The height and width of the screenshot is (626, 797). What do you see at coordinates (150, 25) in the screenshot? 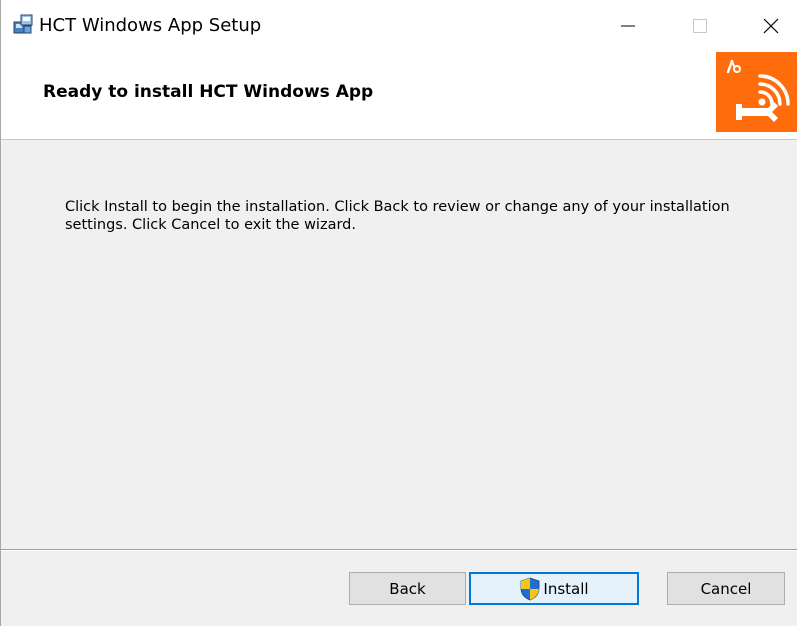
I see `window-title: HCT Windows App Setup` at bounding box center [150, 25].